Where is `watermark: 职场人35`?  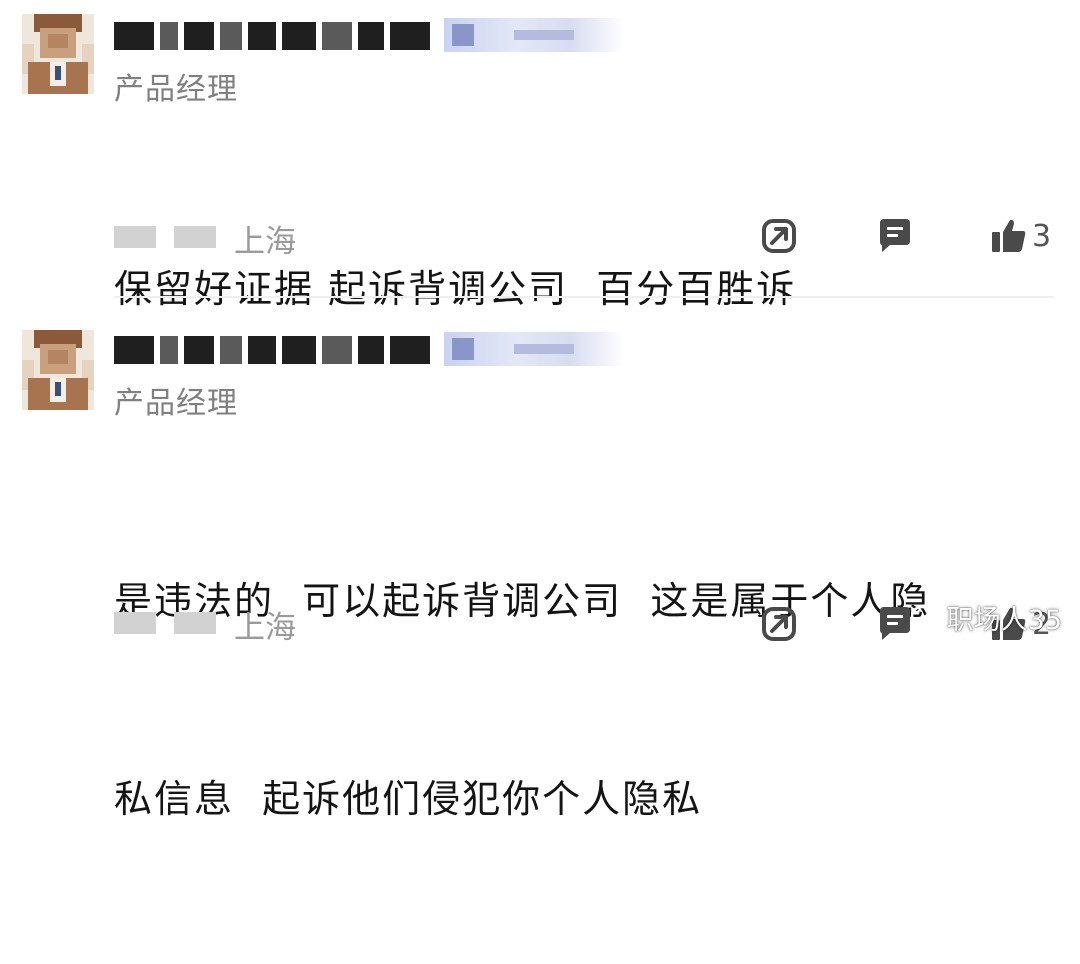 watermark: 职场人35 is located at coordinates (986, 617).